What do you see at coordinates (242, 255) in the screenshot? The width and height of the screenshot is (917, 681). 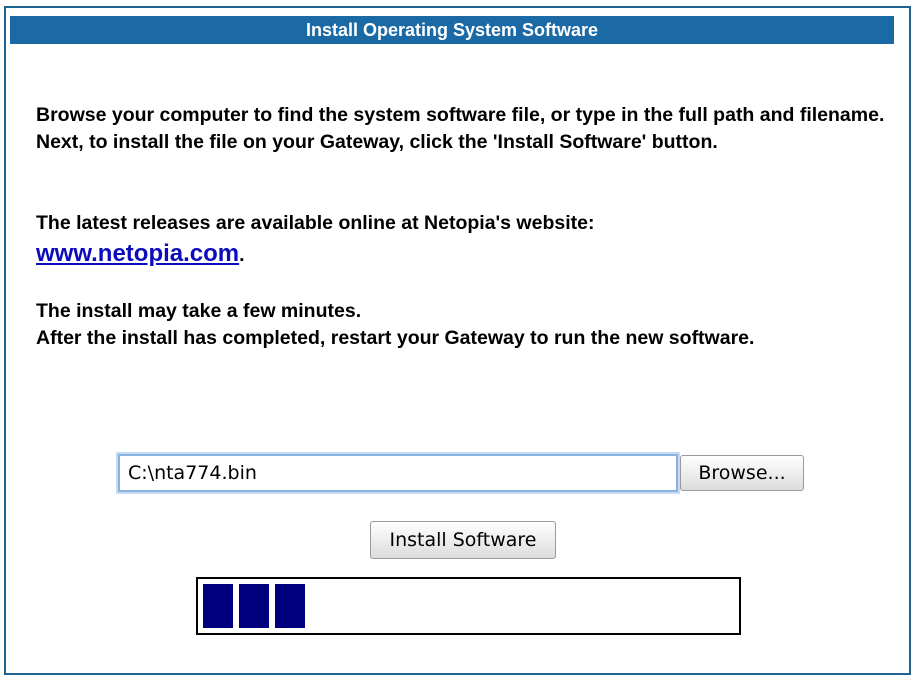 I see `link-suffix: .` at bounding box center [242, 255].